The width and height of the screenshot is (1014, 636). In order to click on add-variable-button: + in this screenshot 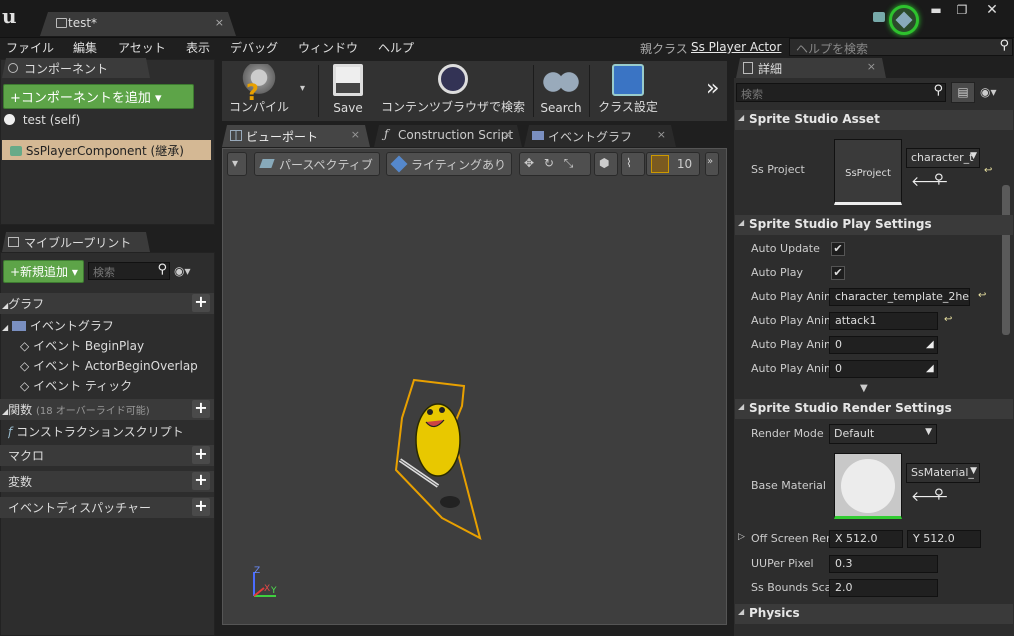, I will do `click(201, 481)`.